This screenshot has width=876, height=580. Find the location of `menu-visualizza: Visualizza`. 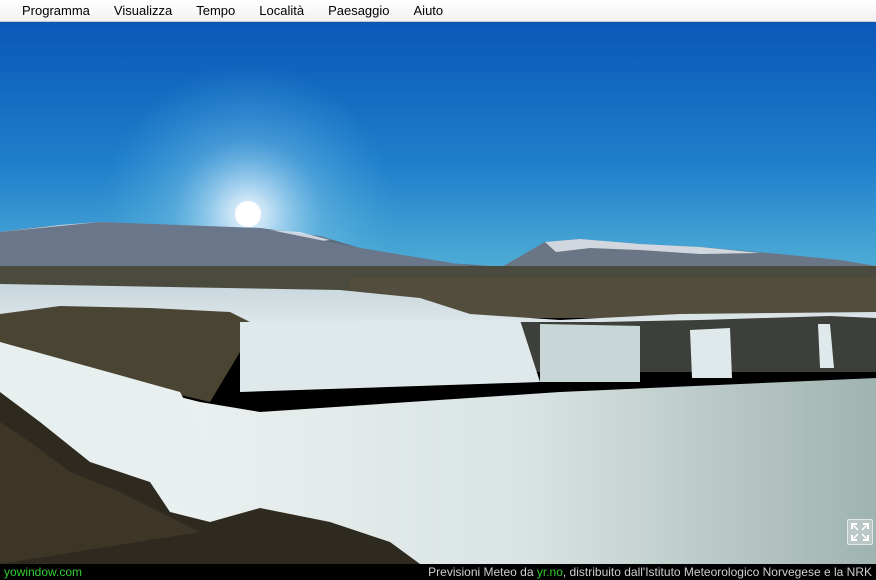

menu-visualizza: Visualizza is located at coordinates (143, 11).